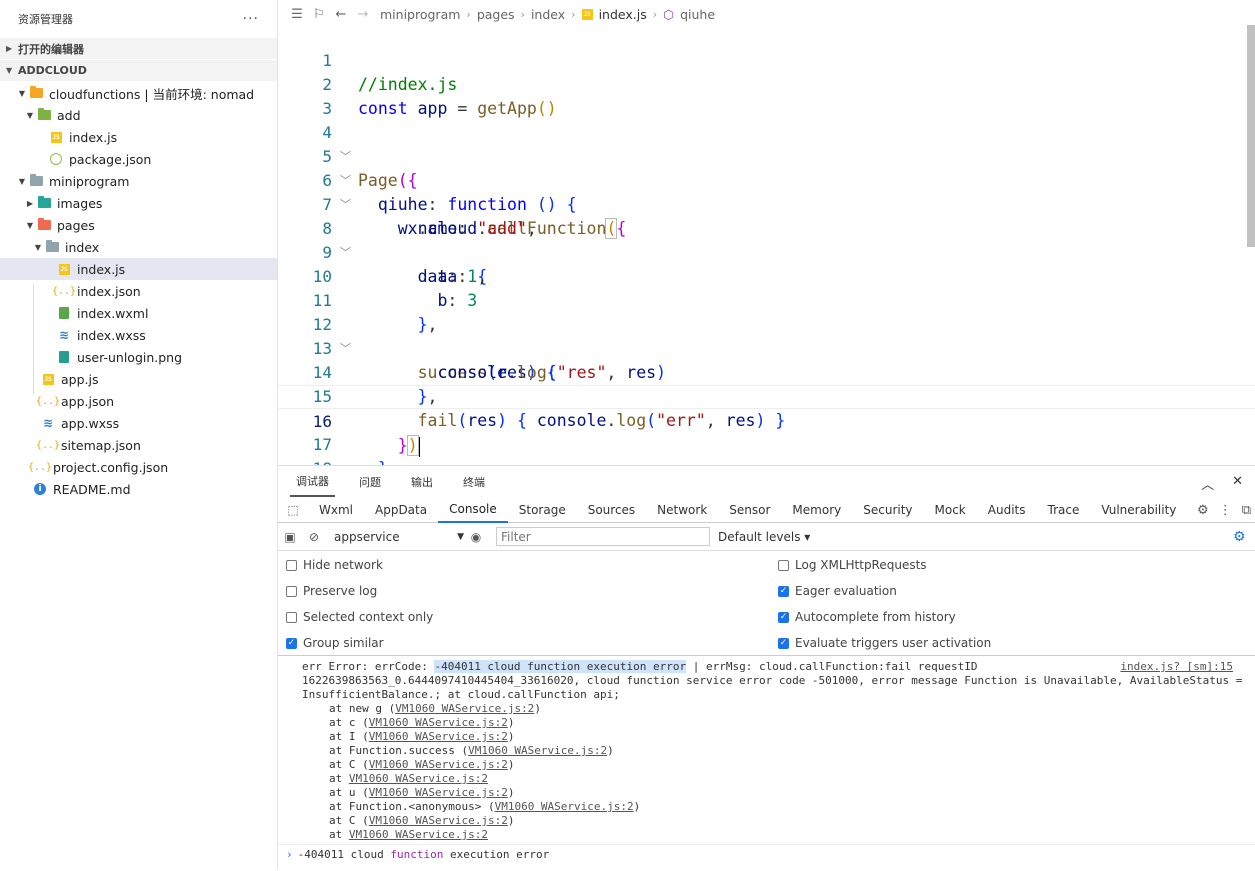  I want to click on tab-output: 输出, so click(422, 482).